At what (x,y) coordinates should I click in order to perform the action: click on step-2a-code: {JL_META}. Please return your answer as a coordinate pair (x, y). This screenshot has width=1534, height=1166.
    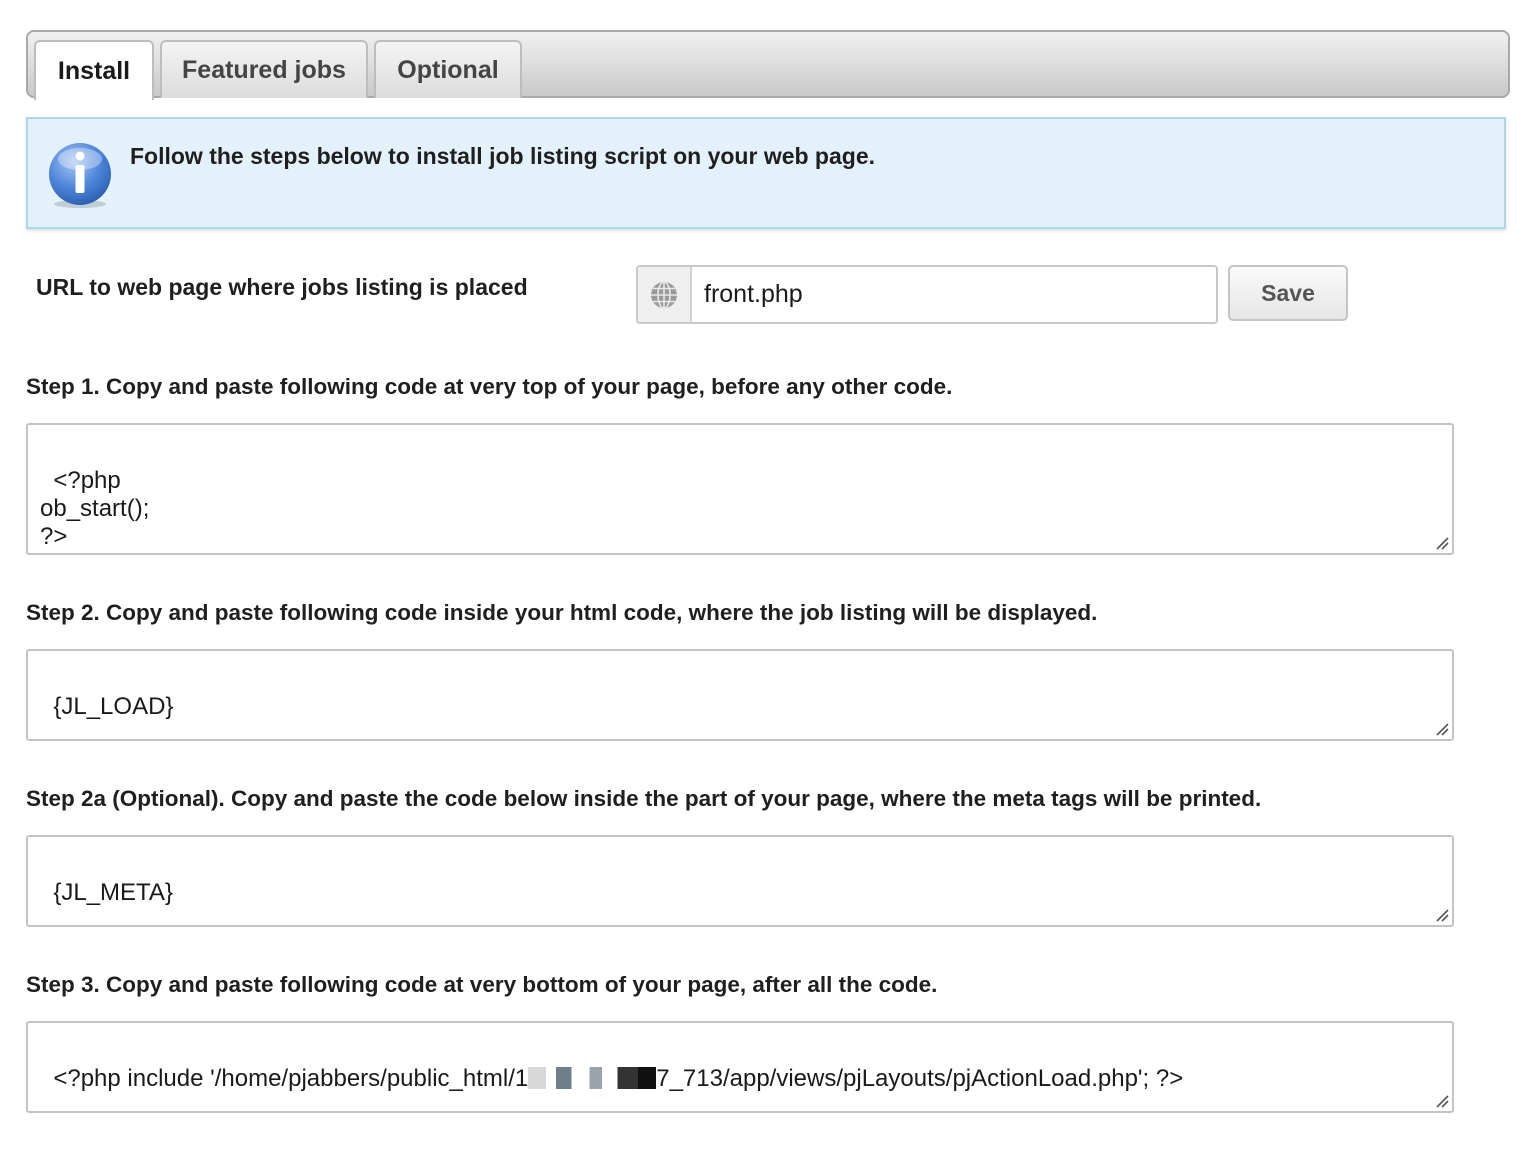
    Looking at the image, I should click on (740, 881).